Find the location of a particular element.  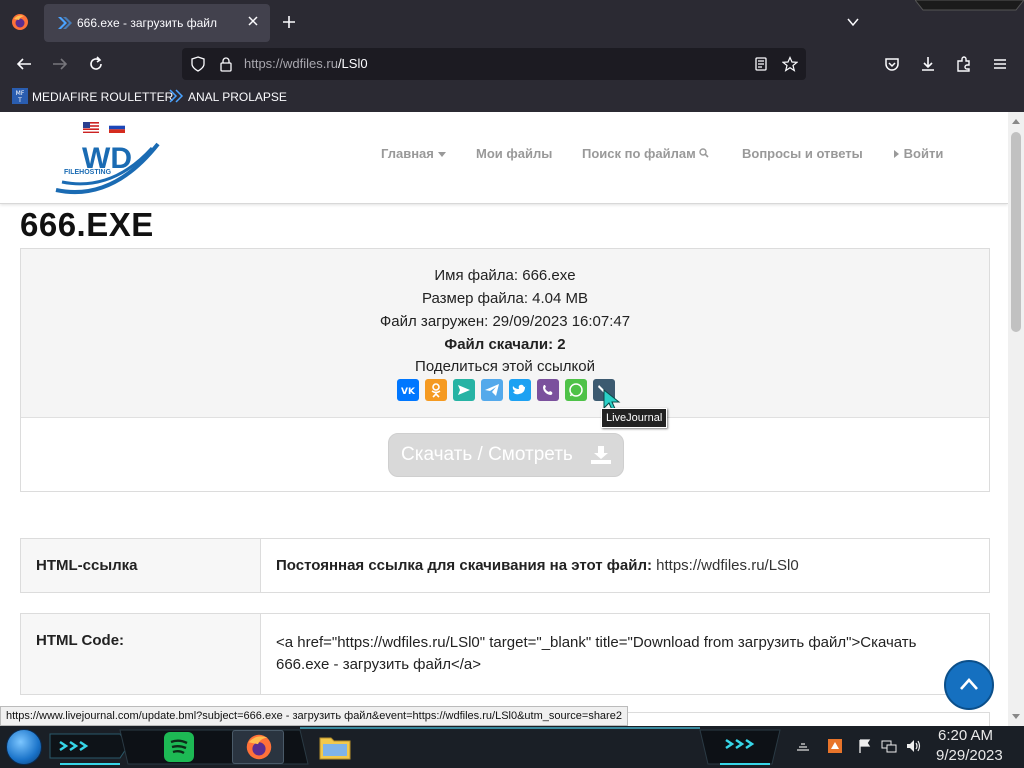

spotify-icon is located at coordinates (179, 747).